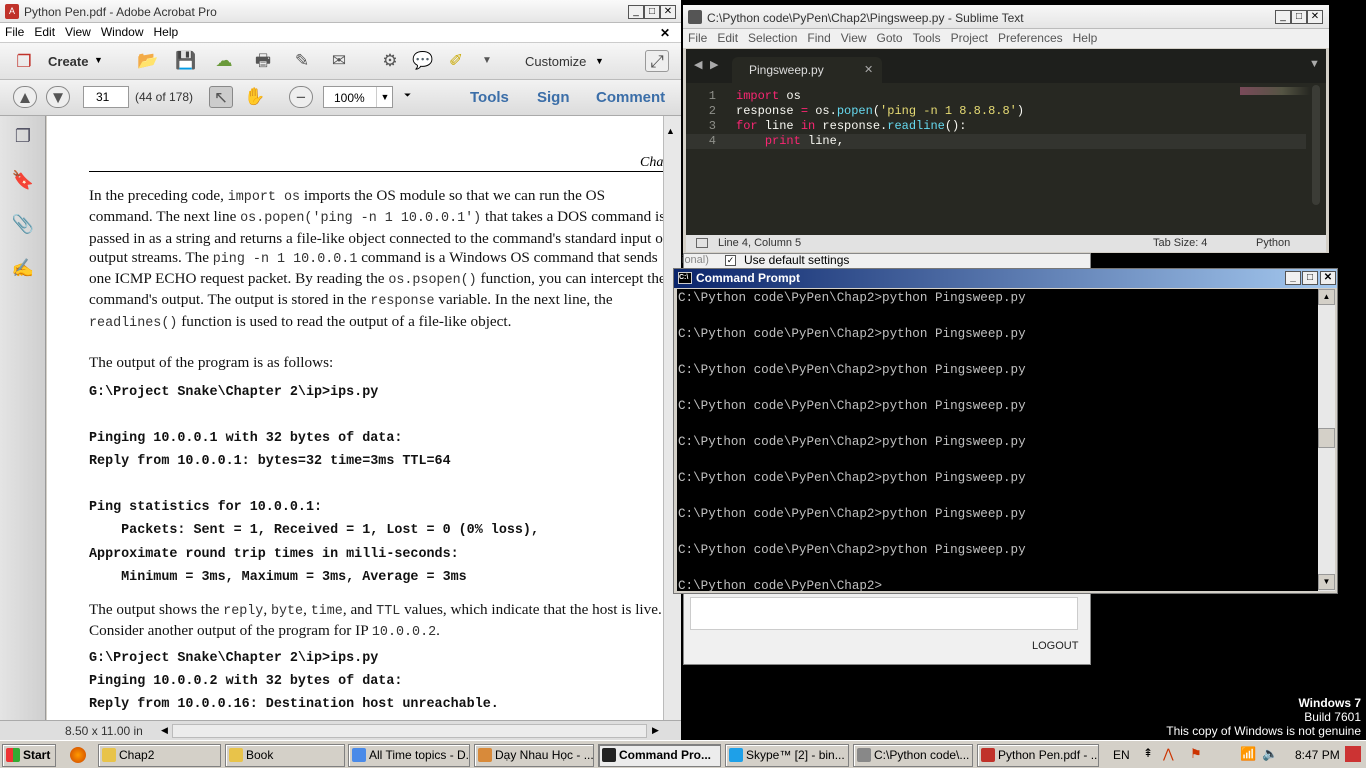 The height and width of the screenshot is (768, 1366). Describe the element at coordinates (302, 61) in the screenshot. I see `edit-document-icon: ✎` at that location.